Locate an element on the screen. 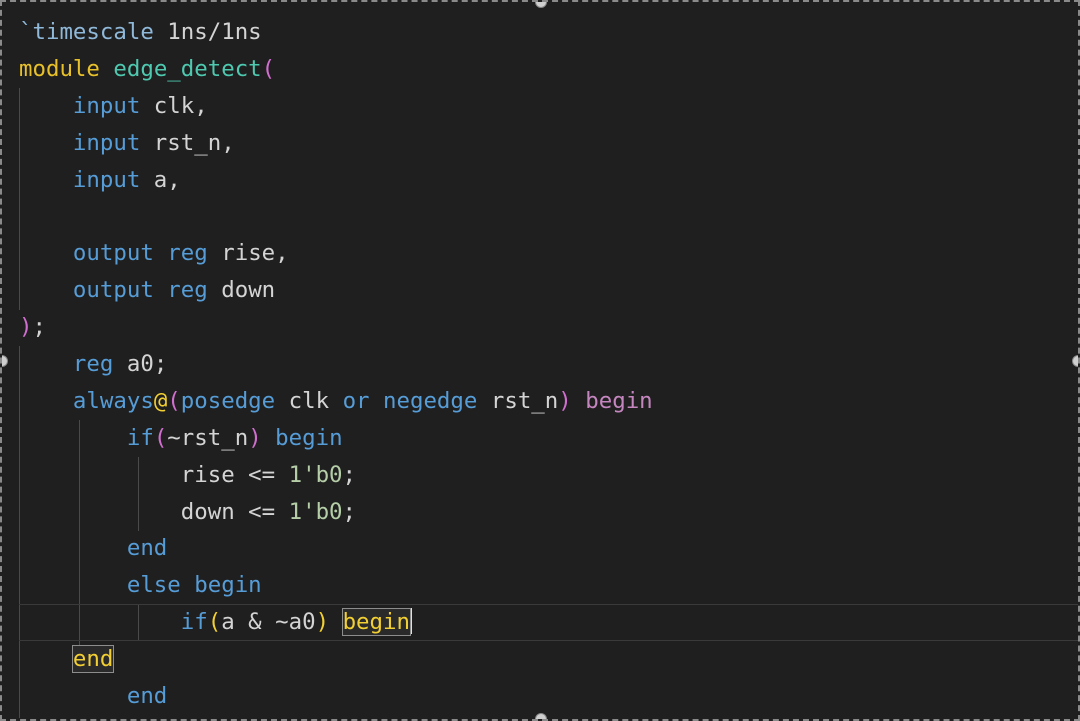  code-line: if(a & ~a0) begin is located at coordinates (548, 623).